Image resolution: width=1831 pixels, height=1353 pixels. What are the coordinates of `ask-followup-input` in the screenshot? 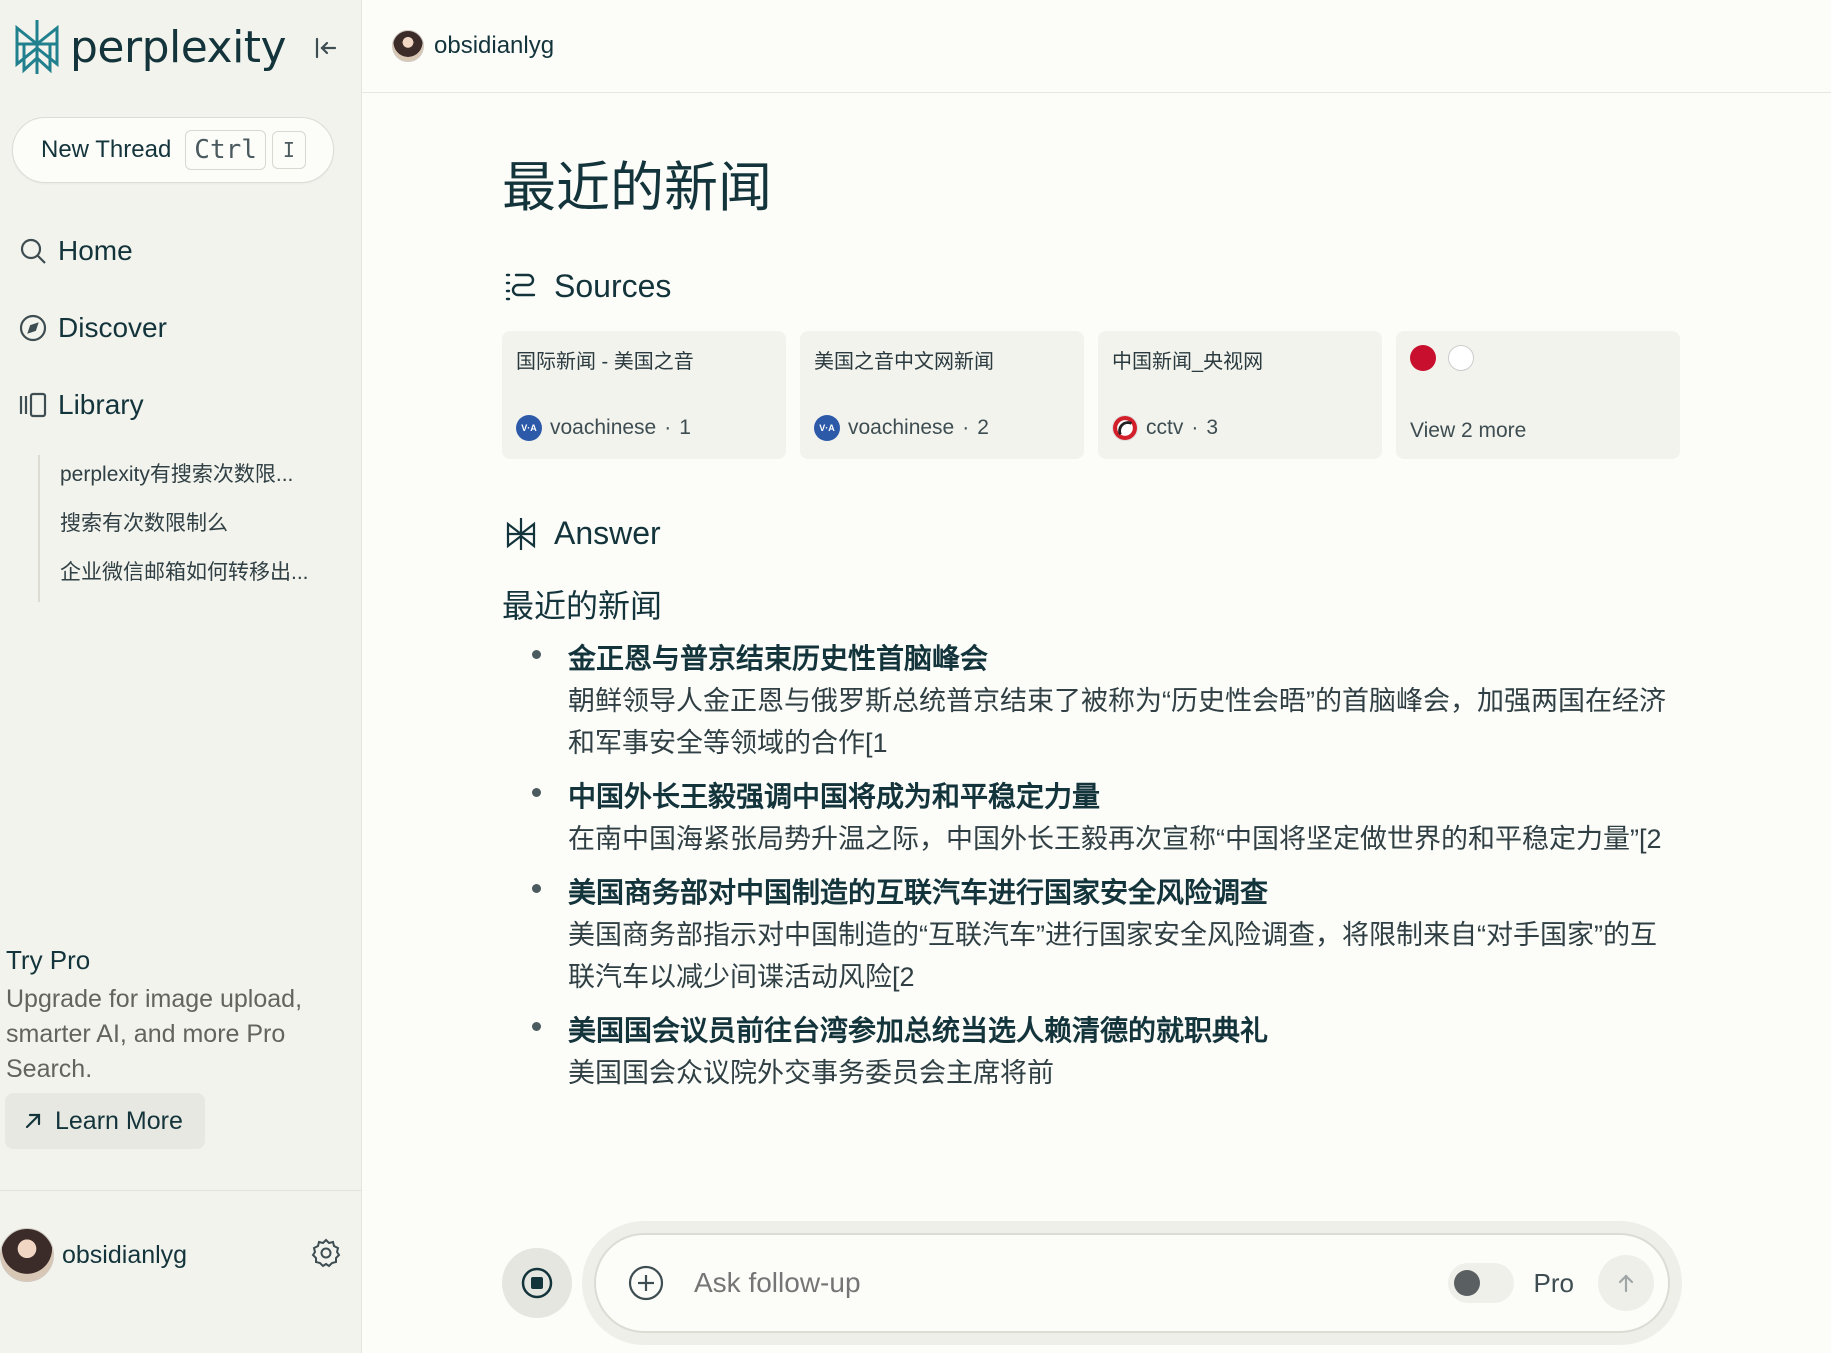 It's located at (1071, 1283).